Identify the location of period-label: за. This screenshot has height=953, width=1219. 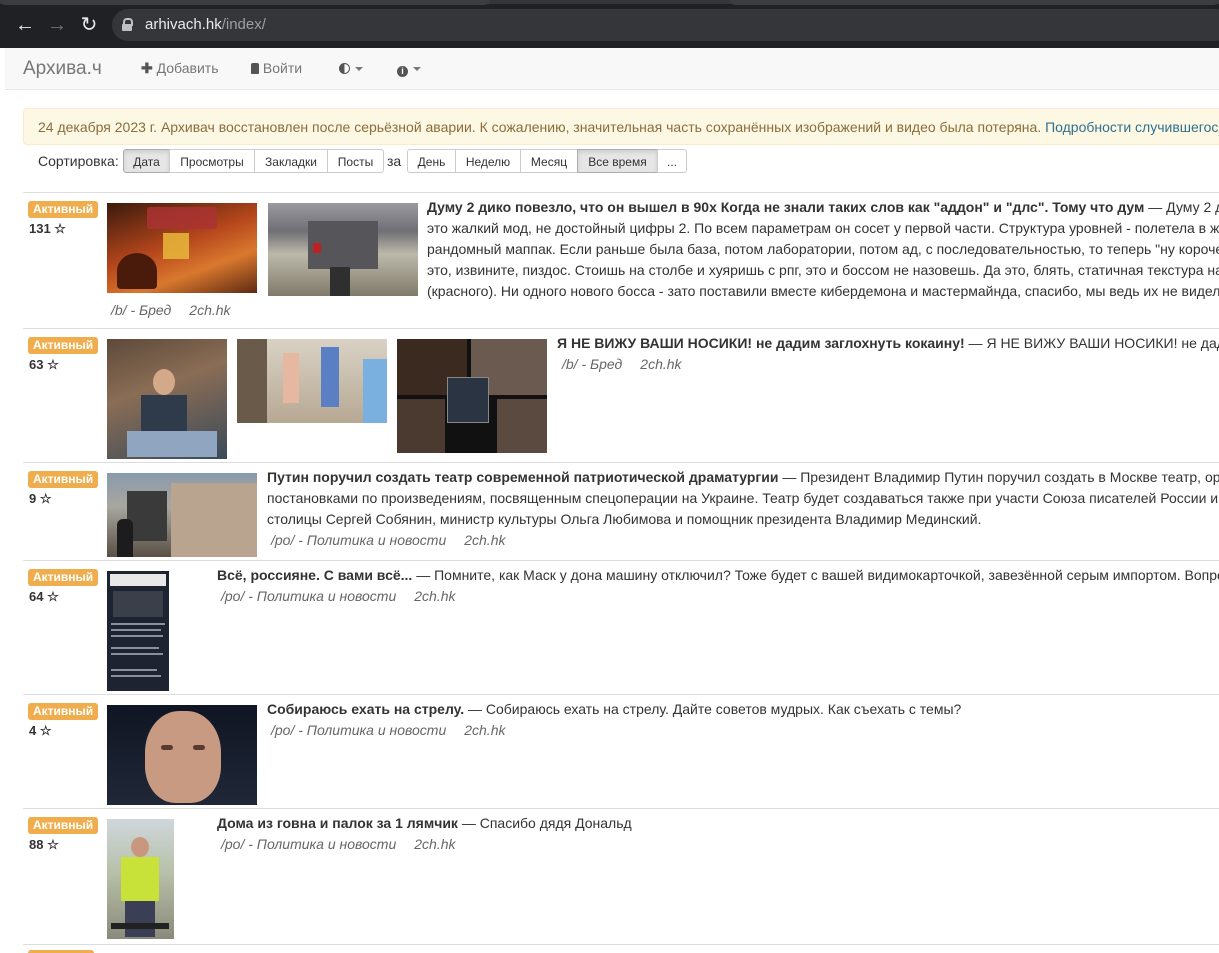
(394, 161).